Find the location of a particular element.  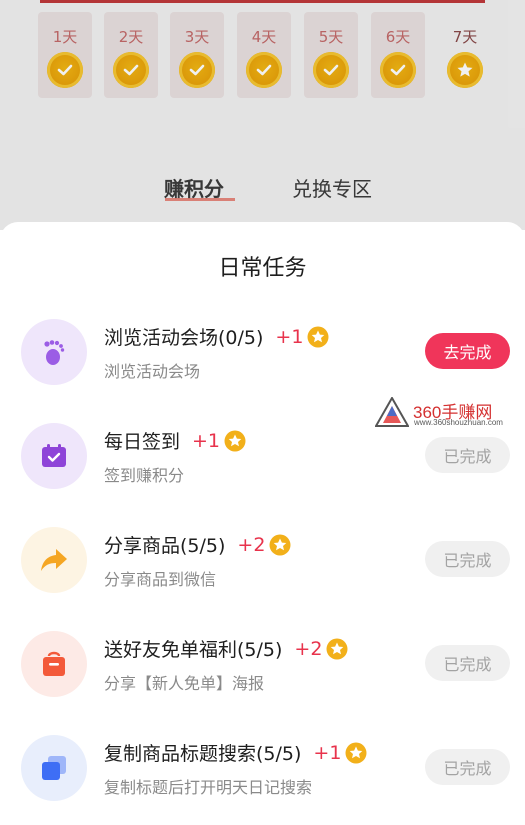

watermark-url: www.360shouzhuan.com is located at coordinates (458, 422).